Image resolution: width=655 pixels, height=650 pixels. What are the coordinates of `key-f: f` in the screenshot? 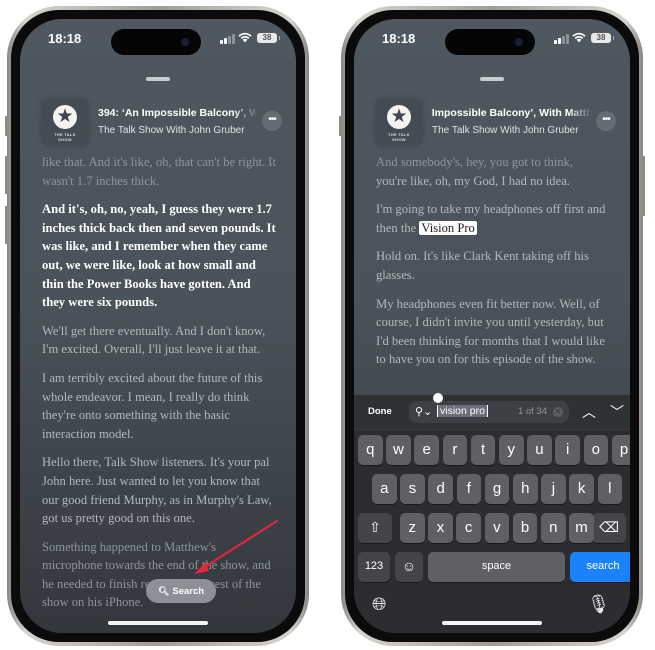 It's located at (469, 489).